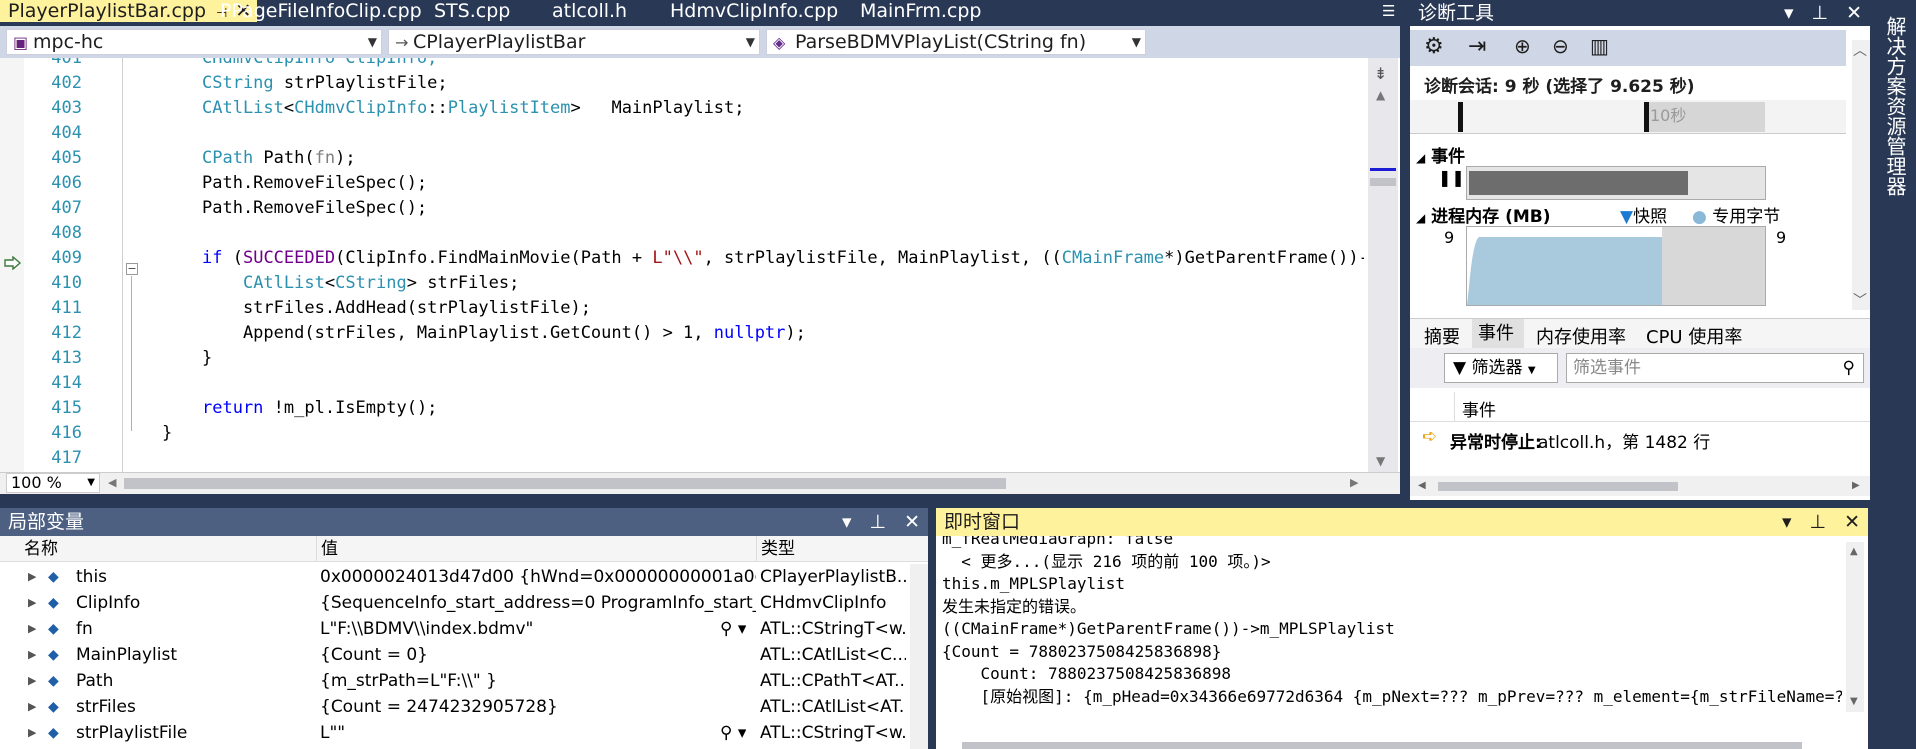 The height and width of the screenshot is (749, 1916). Describe the element at coordinates (472, 11) in the screenshot. I see `tab-sts: STS.cpp` at that location.